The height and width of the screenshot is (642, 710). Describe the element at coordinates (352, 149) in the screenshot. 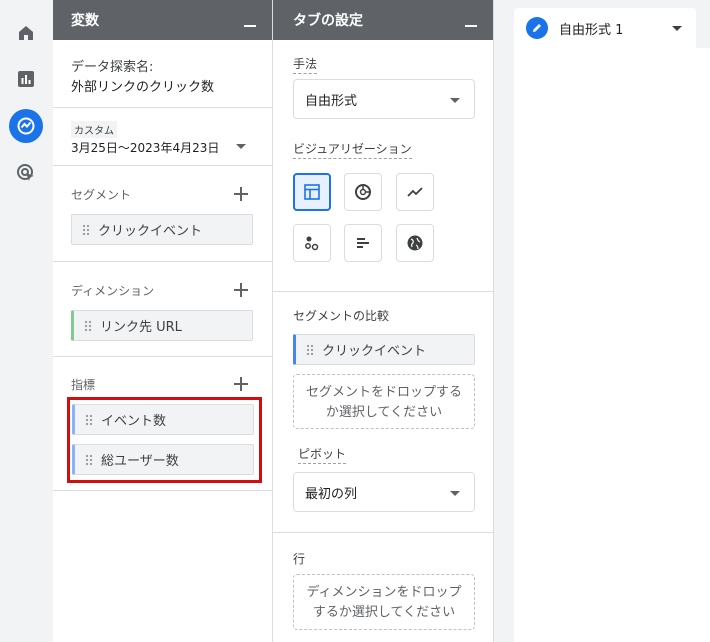

I see `visualization-label: ビジュアリゼーション` at that location.